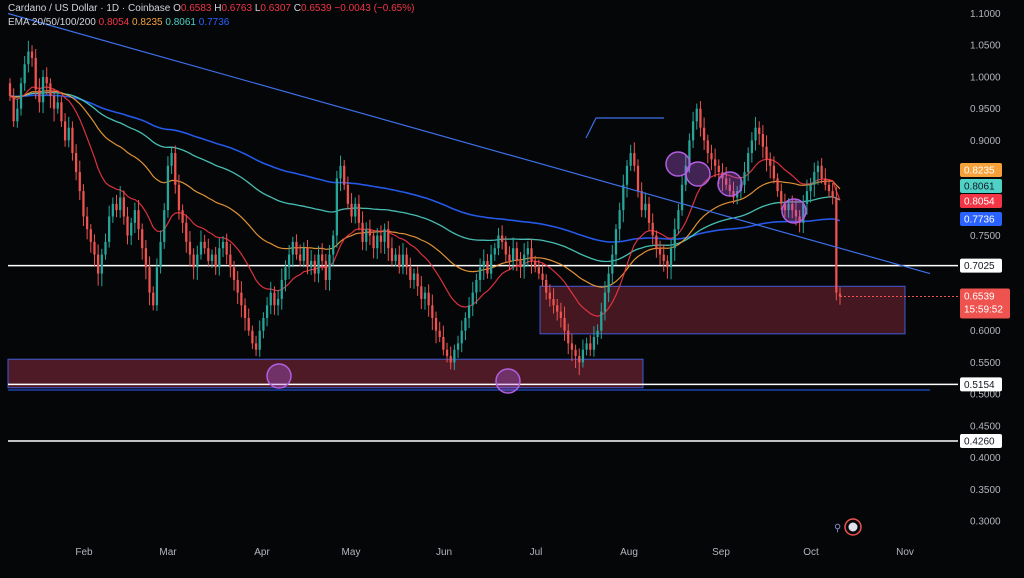 This screenshot has width=1024, height=578. I want to click on highlight-circle, so click(508, 381).